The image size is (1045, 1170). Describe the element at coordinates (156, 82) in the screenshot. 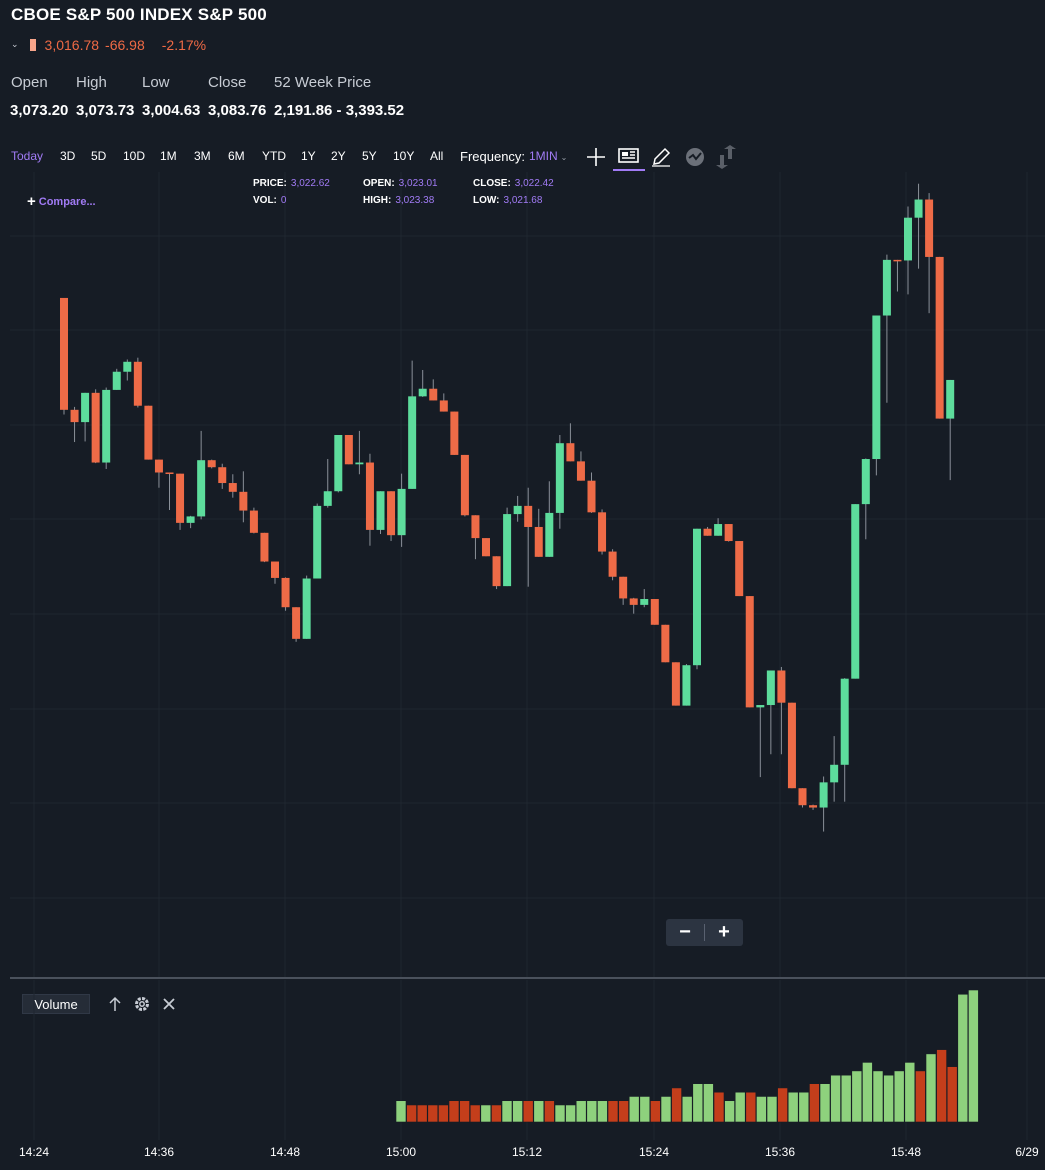

I see `low-label: Low` at that location.